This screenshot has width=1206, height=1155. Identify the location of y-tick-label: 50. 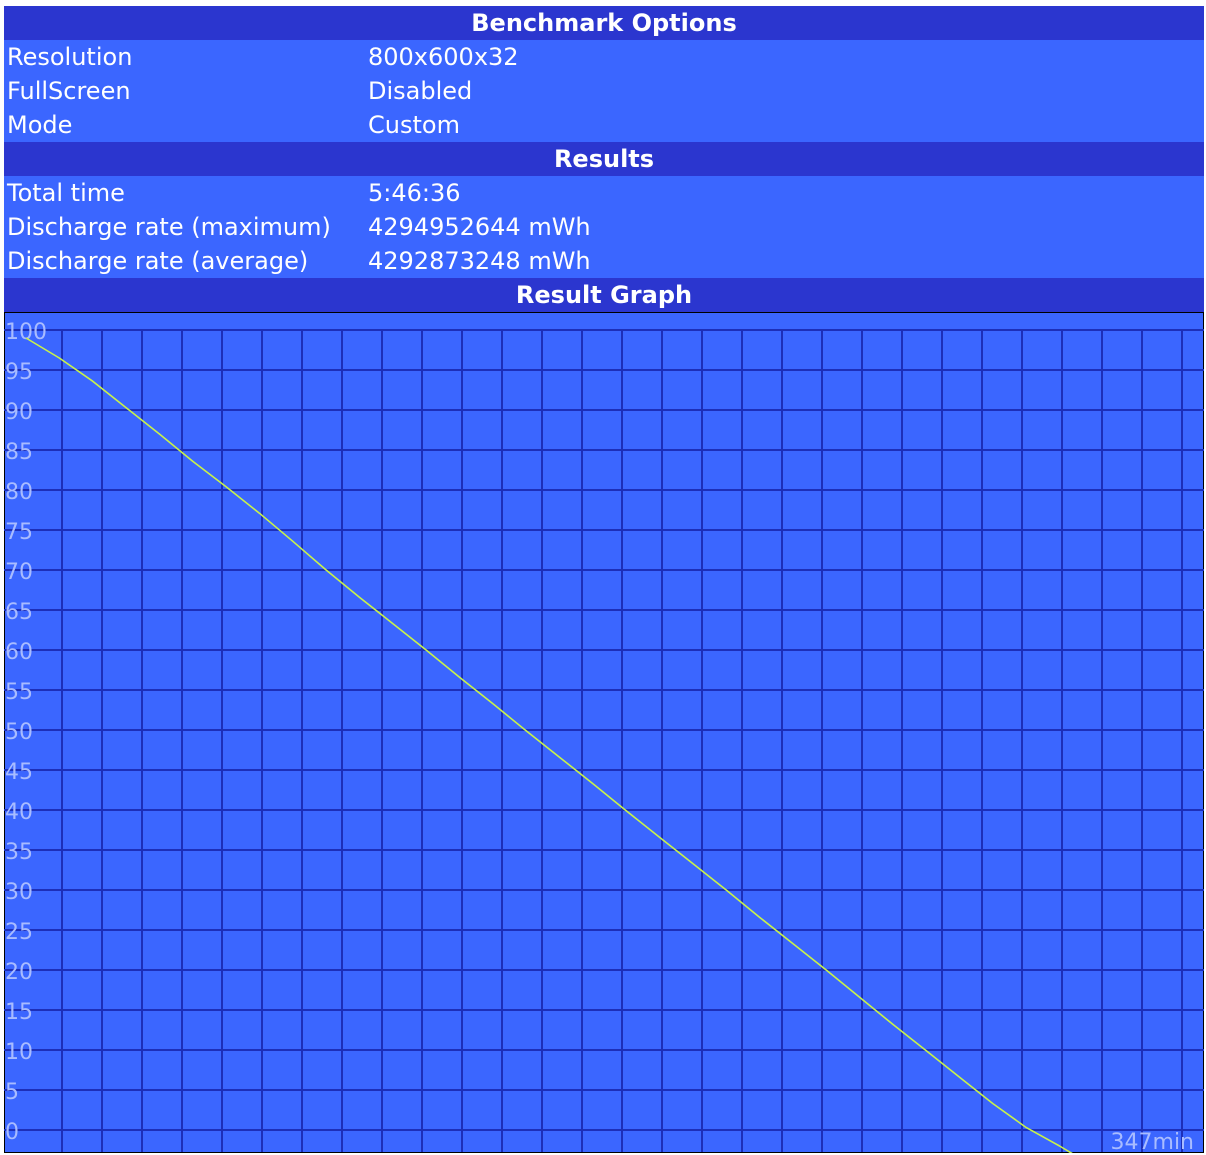
(19, 732).